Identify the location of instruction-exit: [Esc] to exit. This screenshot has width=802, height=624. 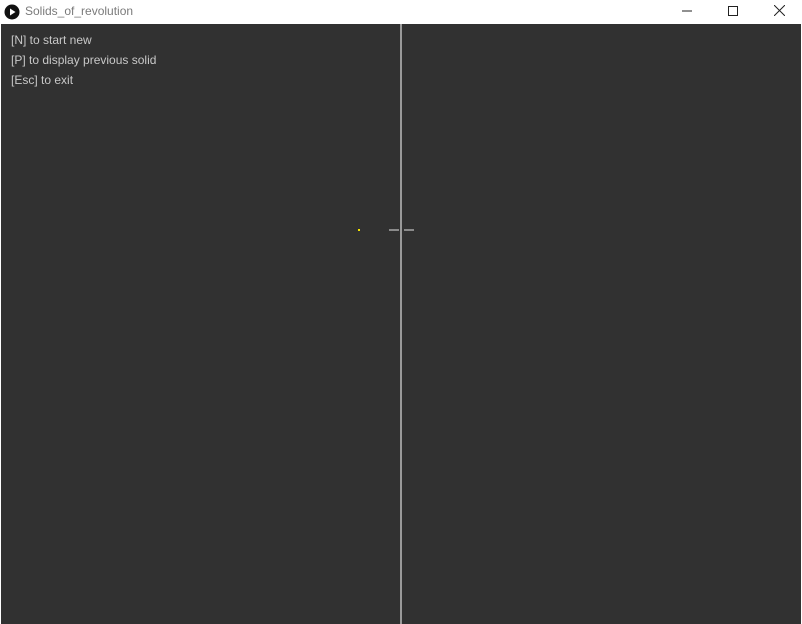
(42, 80).